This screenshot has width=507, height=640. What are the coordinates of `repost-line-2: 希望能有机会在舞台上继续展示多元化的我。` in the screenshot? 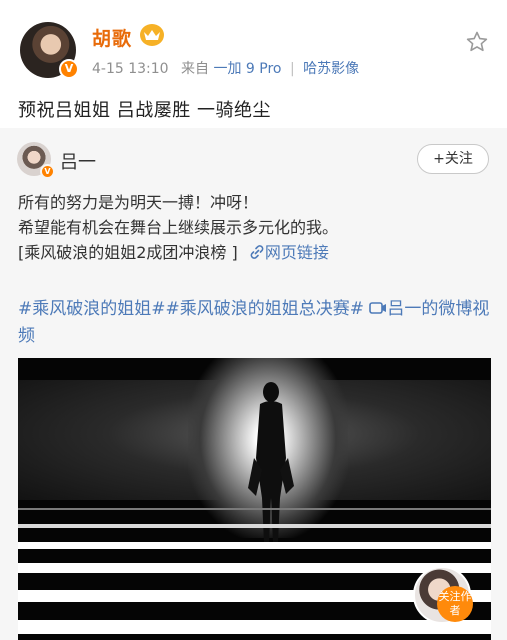 It's located at (178, 227).